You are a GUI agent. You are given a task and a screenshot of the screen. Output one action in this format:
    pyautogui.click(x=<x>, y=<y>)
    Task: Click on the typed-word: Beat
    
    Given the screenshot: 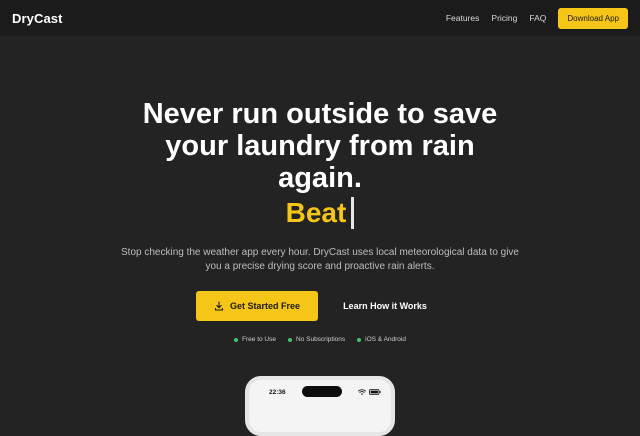 What is the action you would take?
    pyautogui.click(x=316, y=212)
    